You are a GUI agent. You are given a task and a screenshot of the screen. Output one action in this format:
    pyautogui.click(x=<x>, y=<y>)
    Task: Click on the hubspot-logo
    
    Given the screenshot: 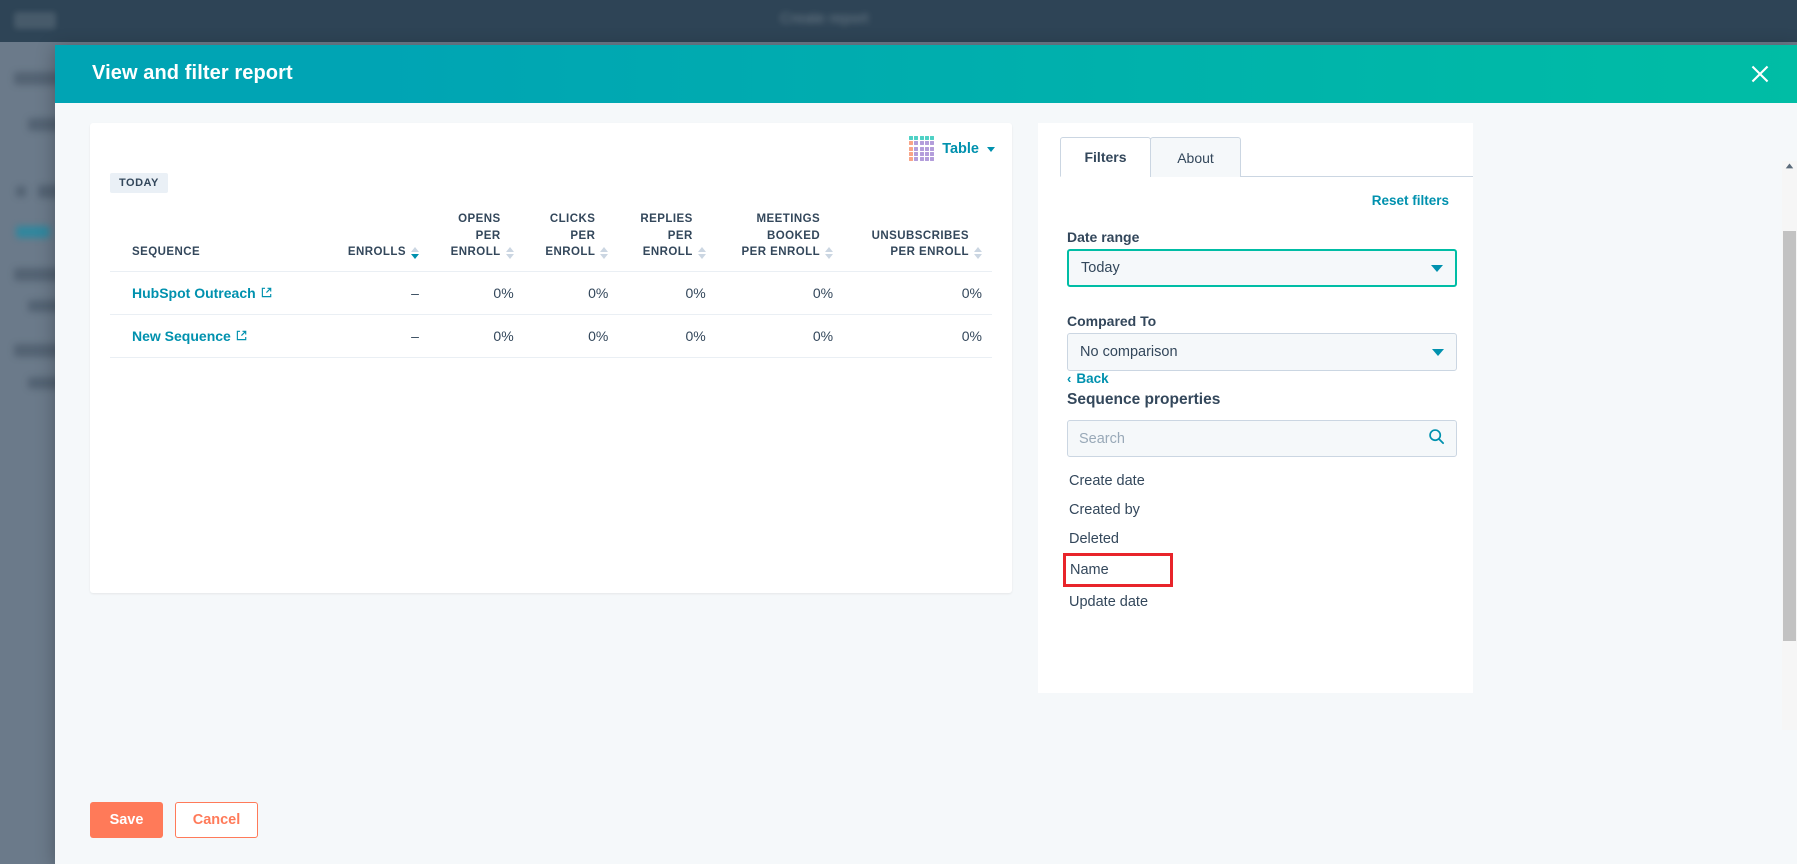 What is the action you would take?
    pyautogui.click(x=35, y=20)
    